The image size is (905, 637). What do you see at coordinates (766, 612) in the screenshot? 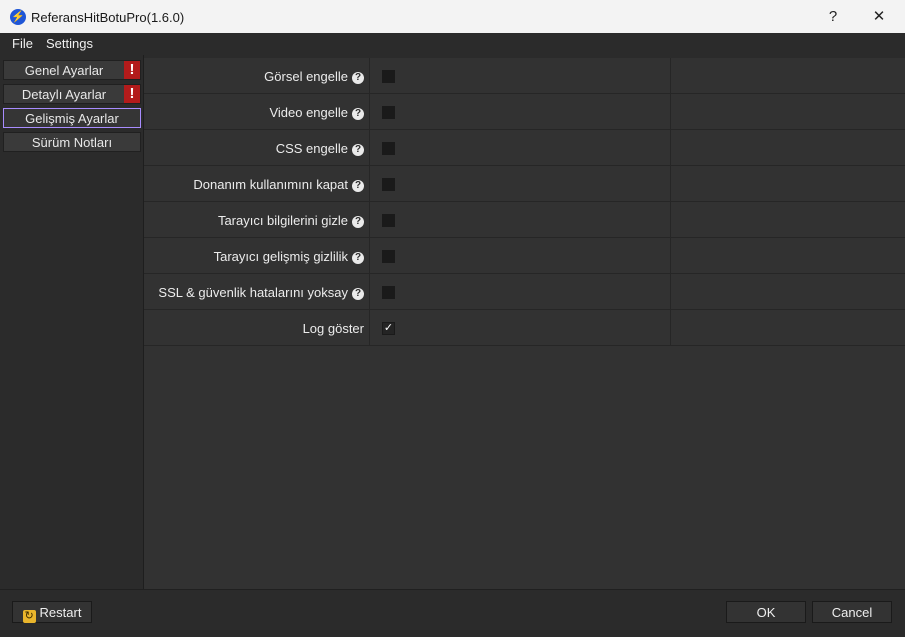
I see `ok-button: OK` at bounding box center [766, 612].